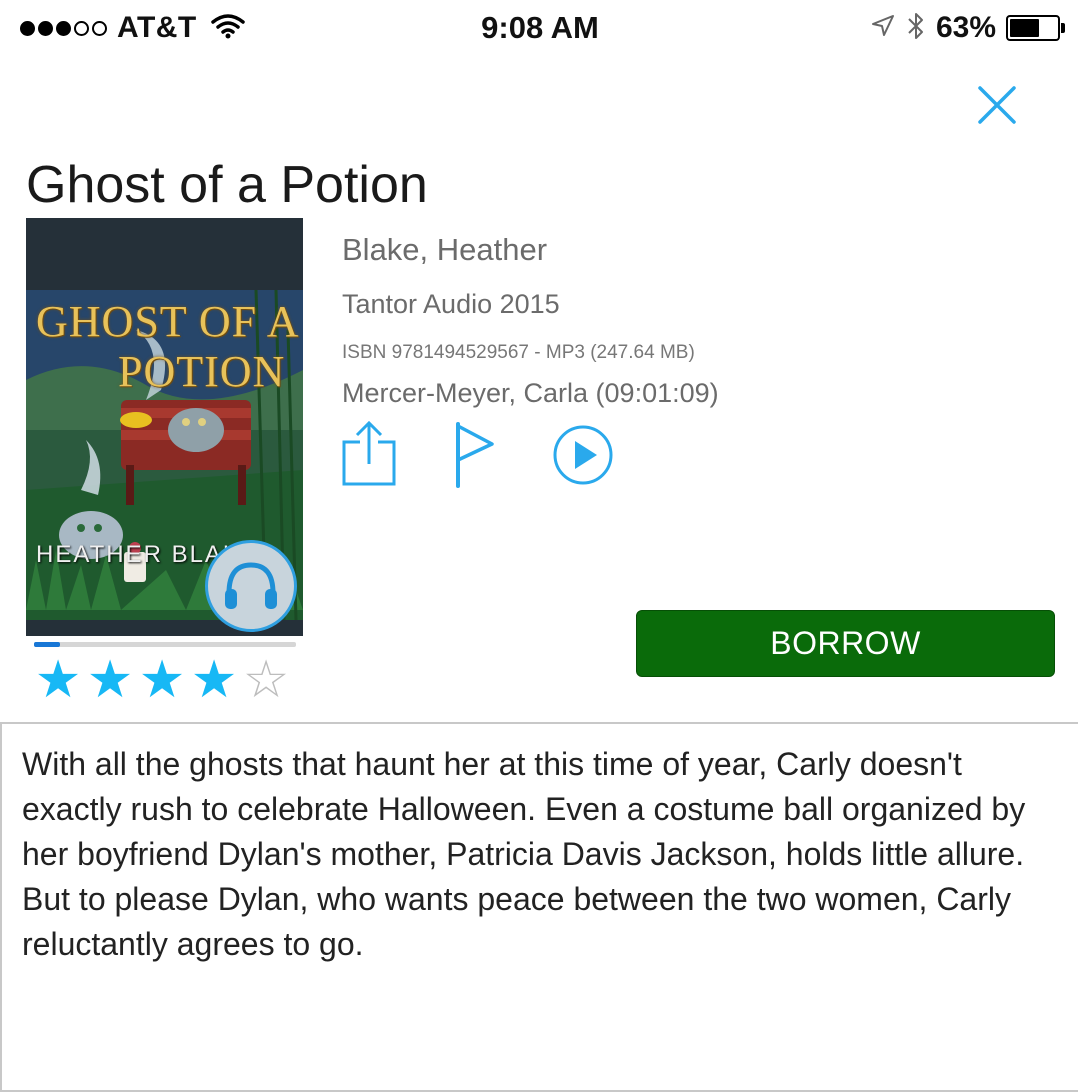  I want to click on play-sample-button, so click(583, 457).